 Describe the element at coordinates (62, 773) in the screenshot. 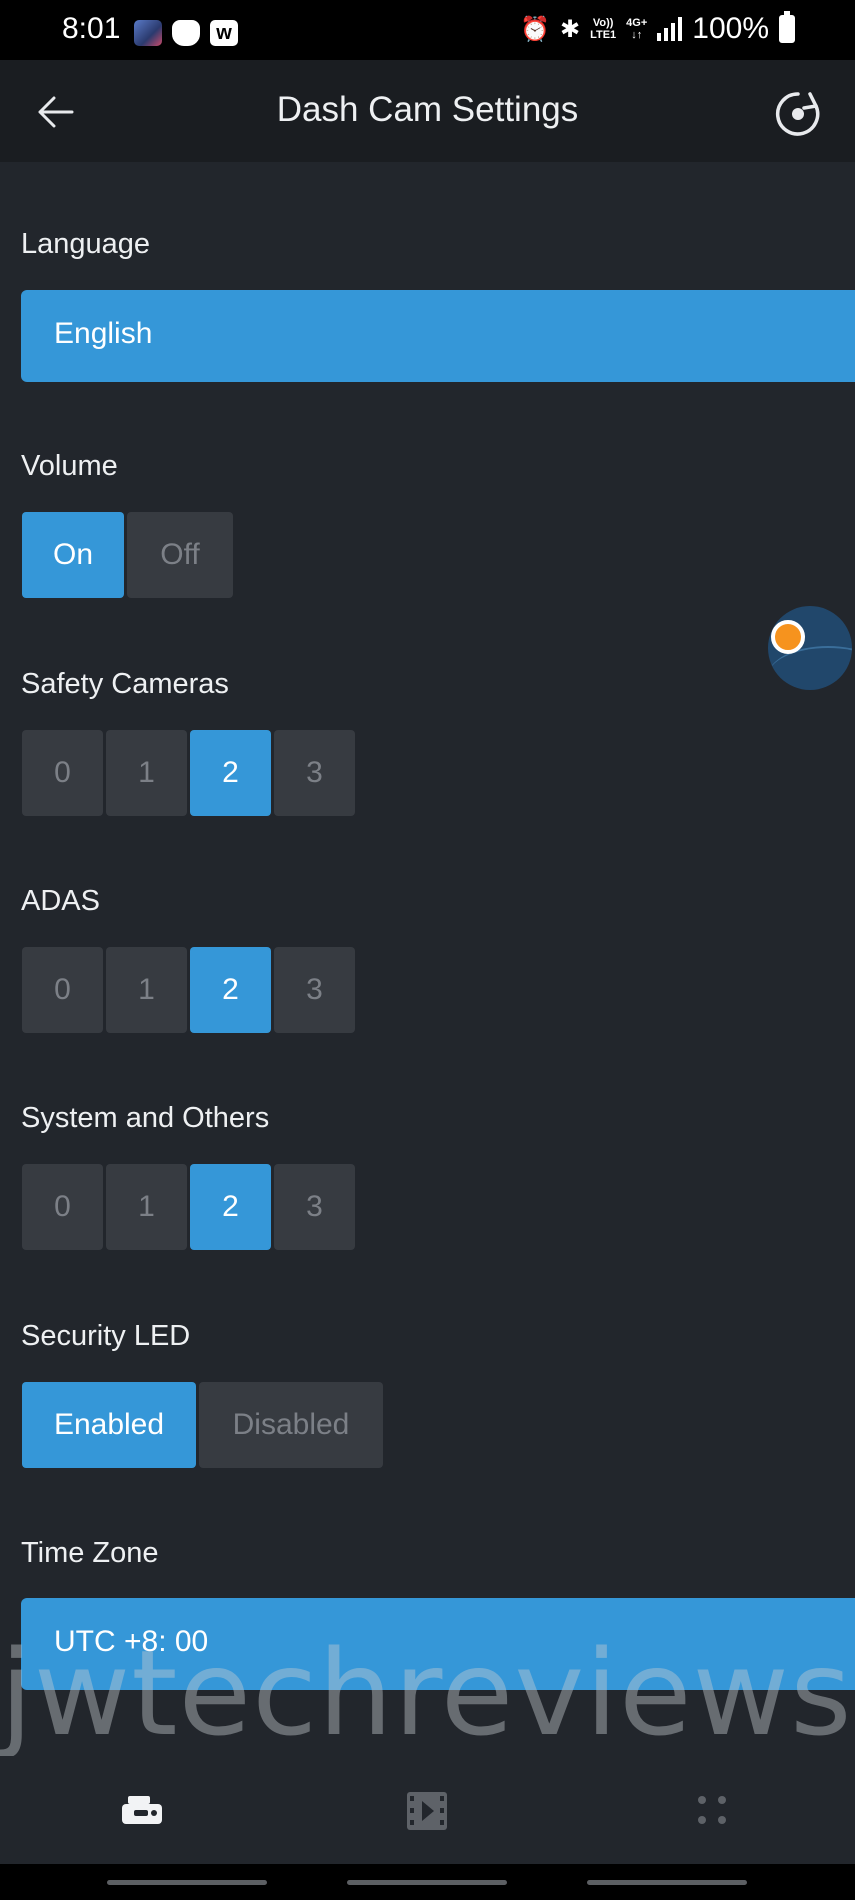

I see `safety-cameras-option-0: 0` at that location.